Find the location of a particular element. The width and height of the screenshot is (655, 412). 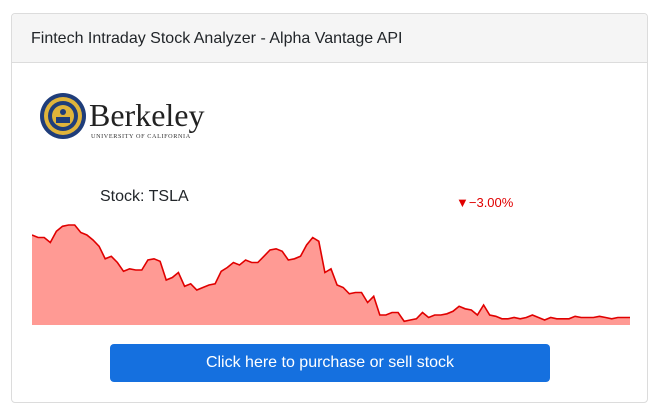

stock-label: Stock: TSLA is located at coordinates (144, 196).